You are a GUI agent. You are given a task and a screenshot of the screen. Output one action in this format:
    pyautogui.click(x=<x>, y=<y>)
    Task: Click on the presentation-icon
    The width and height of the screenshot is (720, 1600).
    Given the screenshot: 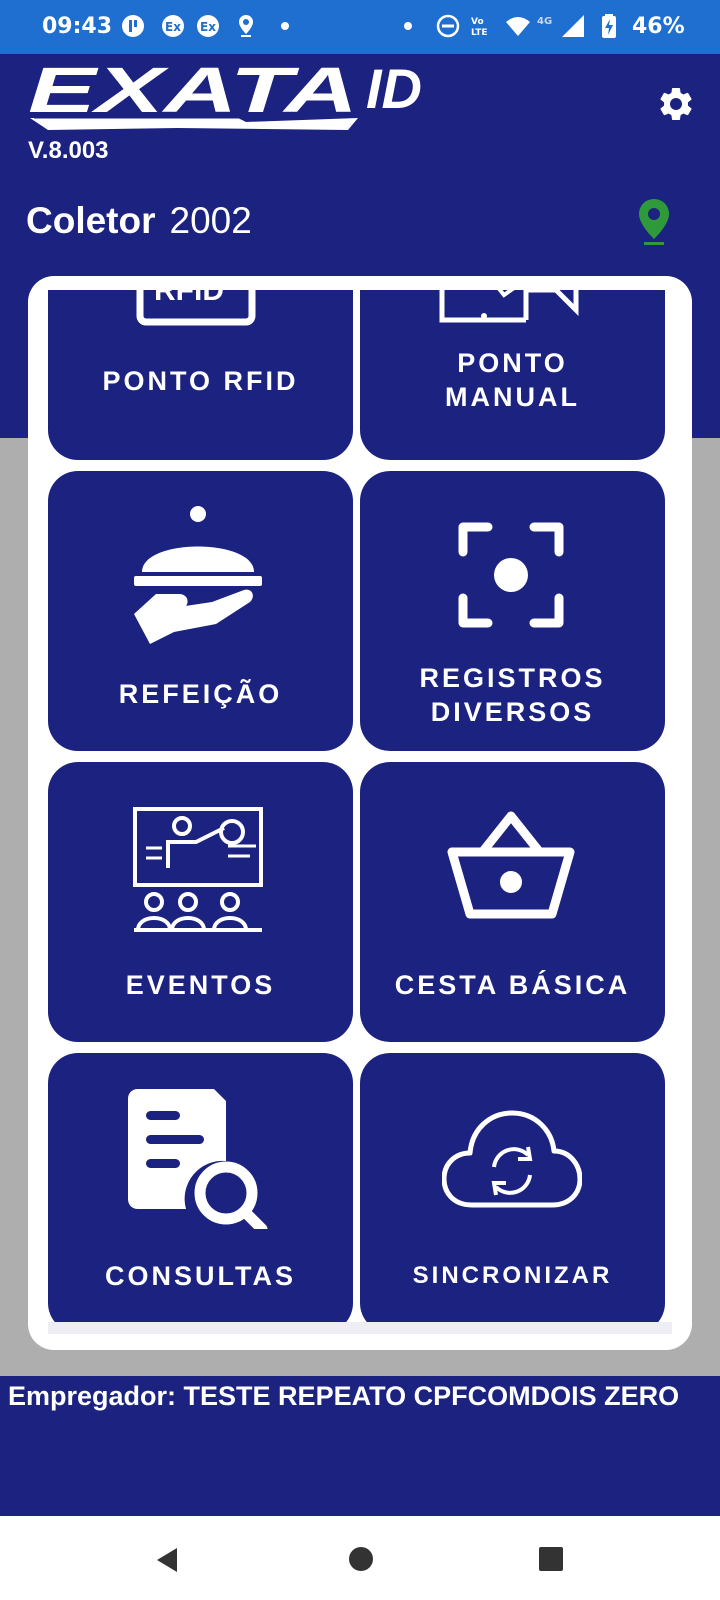 What is the action you would take?
    pyautogui.click(x=198, y=869)
    